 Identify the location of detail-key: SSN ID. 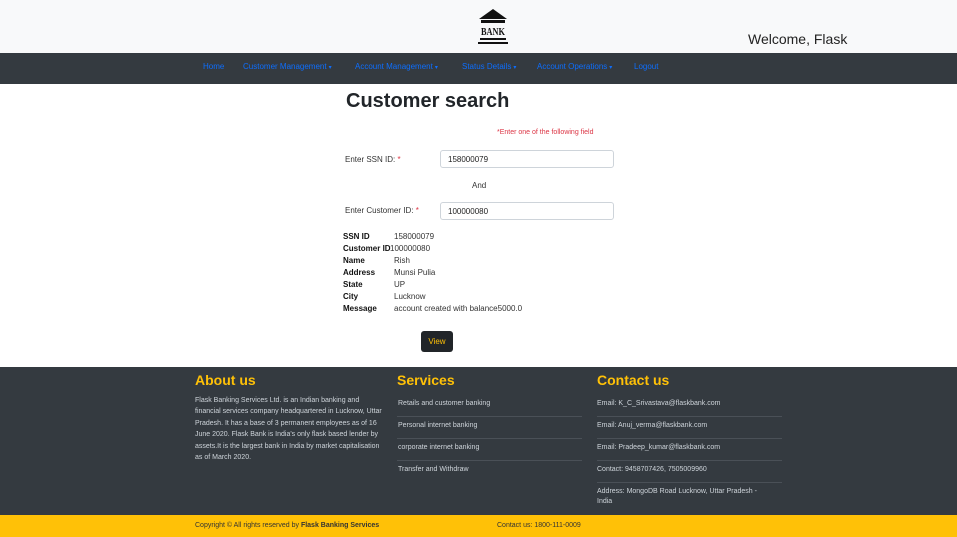
(356, 236).